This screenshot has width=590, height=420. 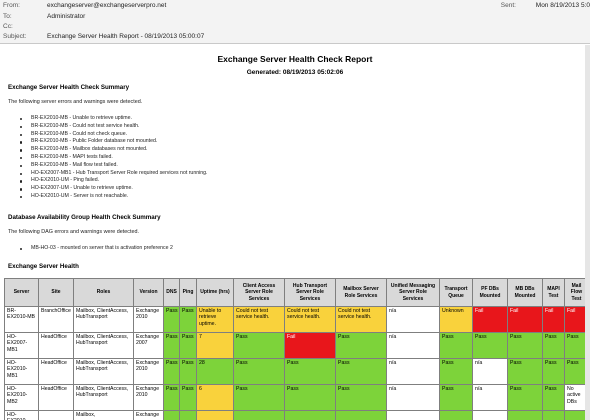 What do you see at coordinates (508, 5) in the screenshot?
I see `sent-label: Sent:` at bounding box center [508, 5].